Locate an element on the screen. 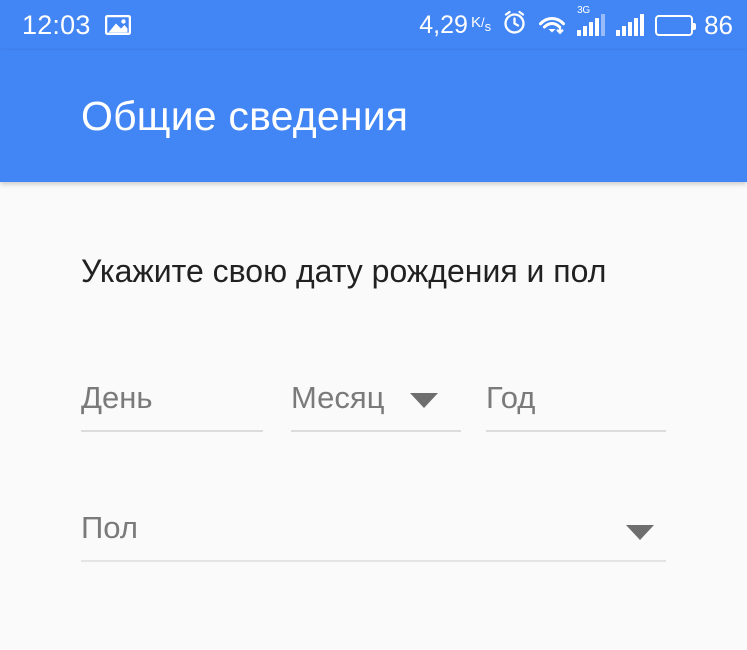 This screenshot has width=747, height=650. sim2-signal-bars-icon is located at coordinates (630, 25).